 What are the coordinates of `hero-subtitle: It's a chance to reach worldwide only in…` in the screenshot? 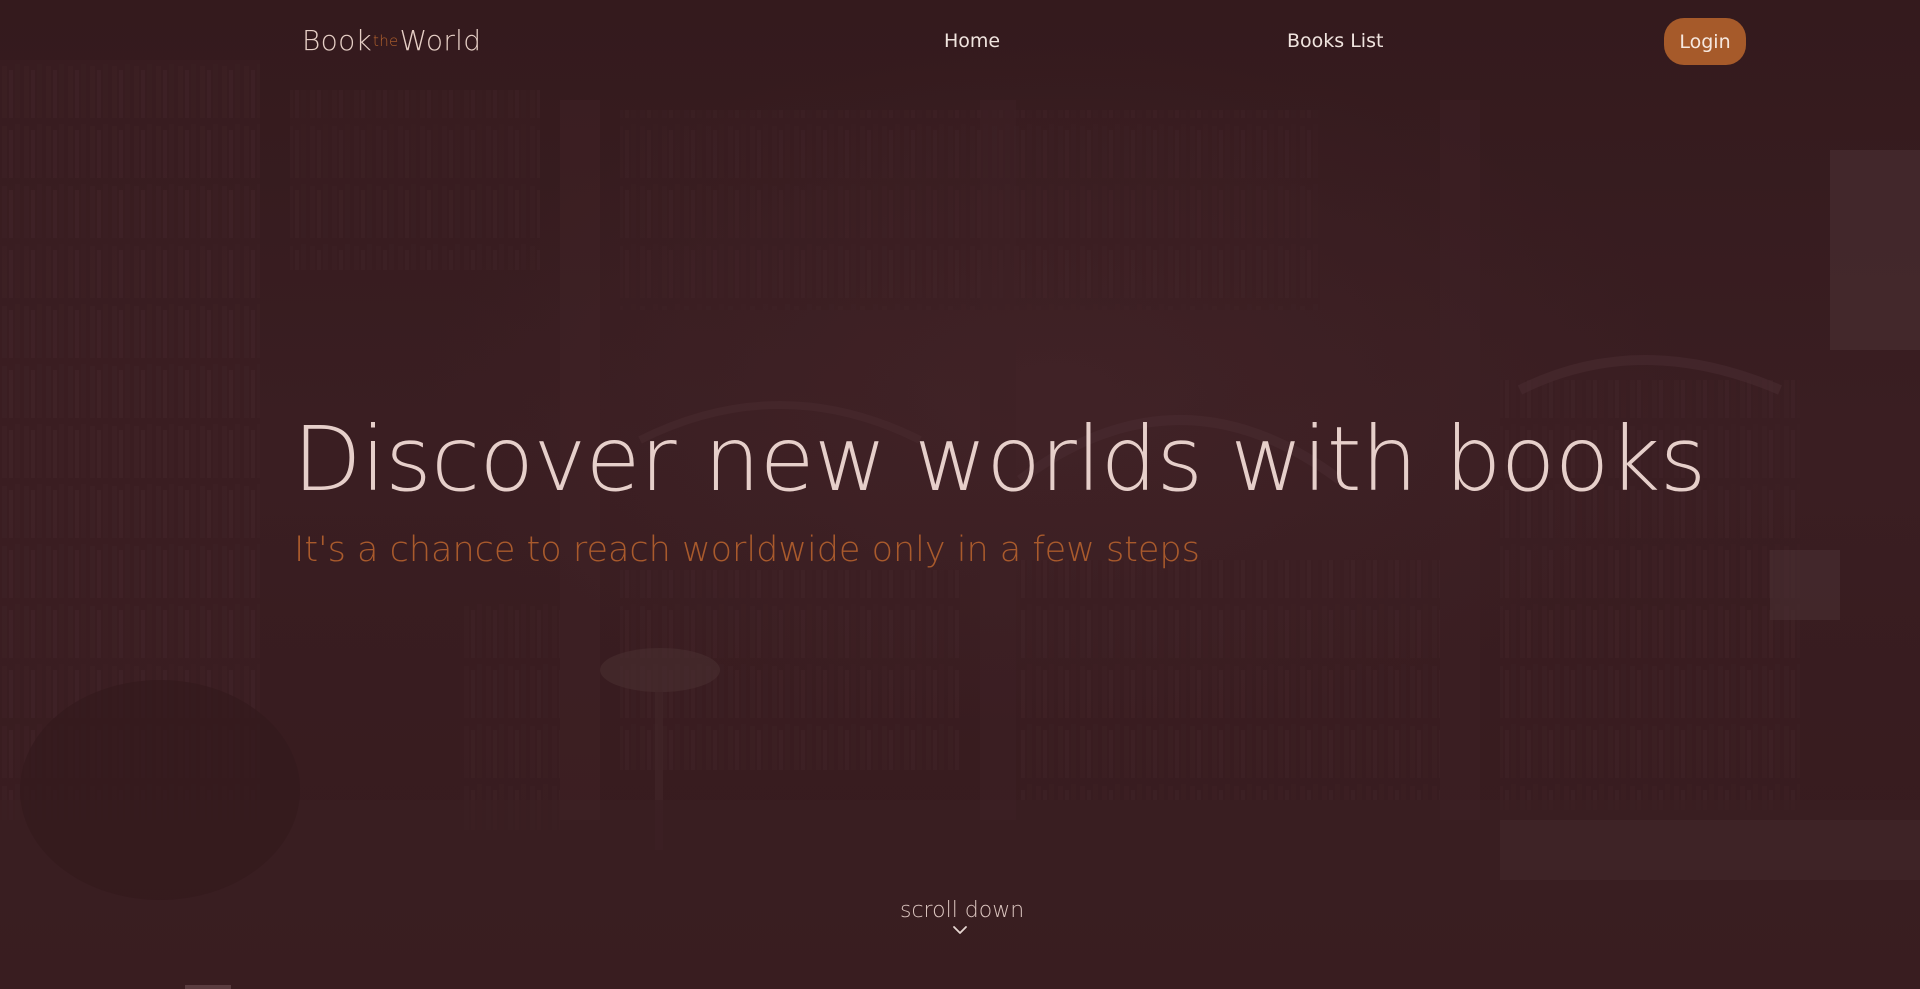 It's located at (747, 550).